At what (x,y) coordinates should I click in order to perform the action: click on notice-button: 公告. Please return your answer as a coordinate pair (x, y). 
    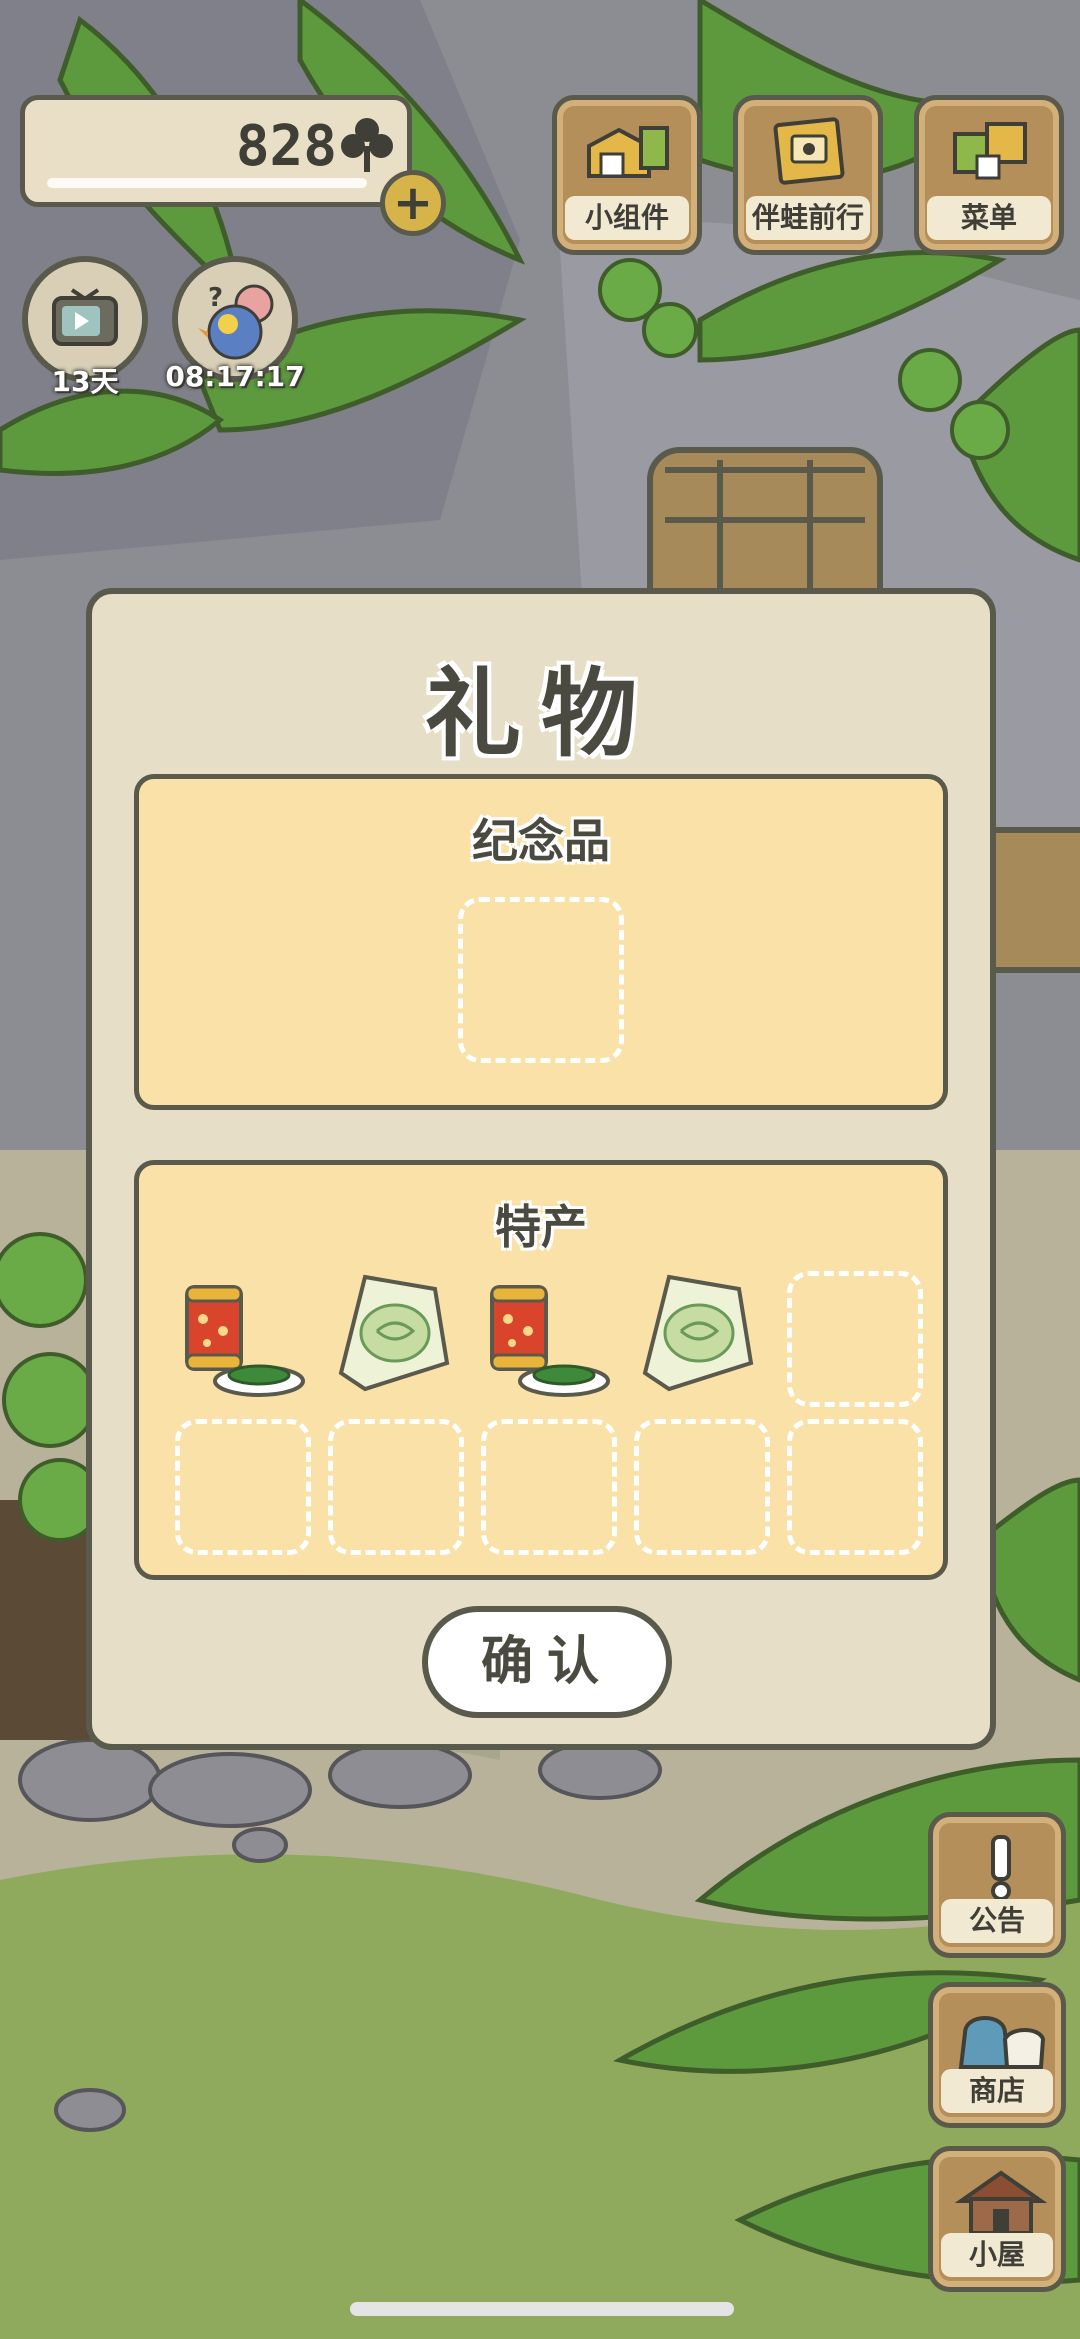
    Looking at the image, I should click on (997, 1885).